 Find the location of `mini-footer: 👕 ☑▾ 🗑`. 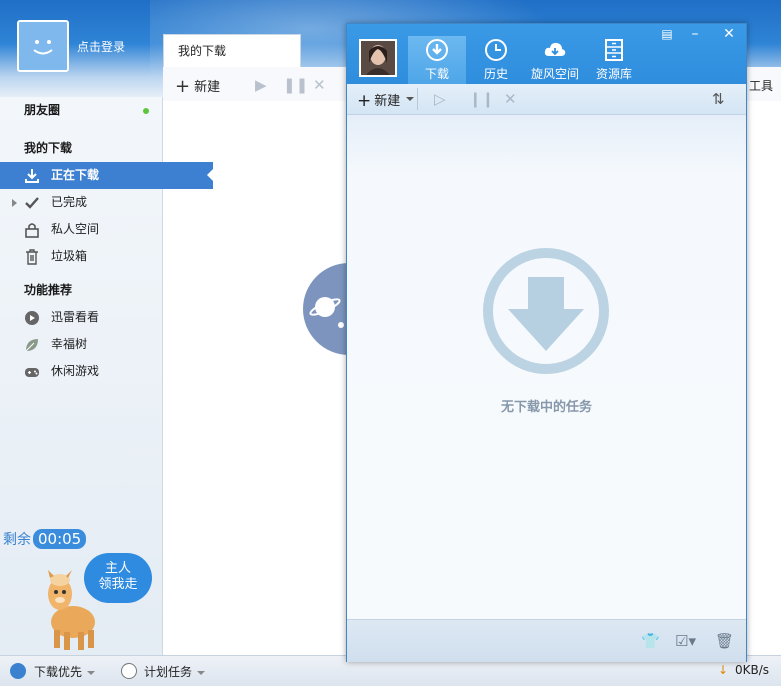

mini-footer: 👕 ☑▾ 🗑 is located at coordinates (546, 640).